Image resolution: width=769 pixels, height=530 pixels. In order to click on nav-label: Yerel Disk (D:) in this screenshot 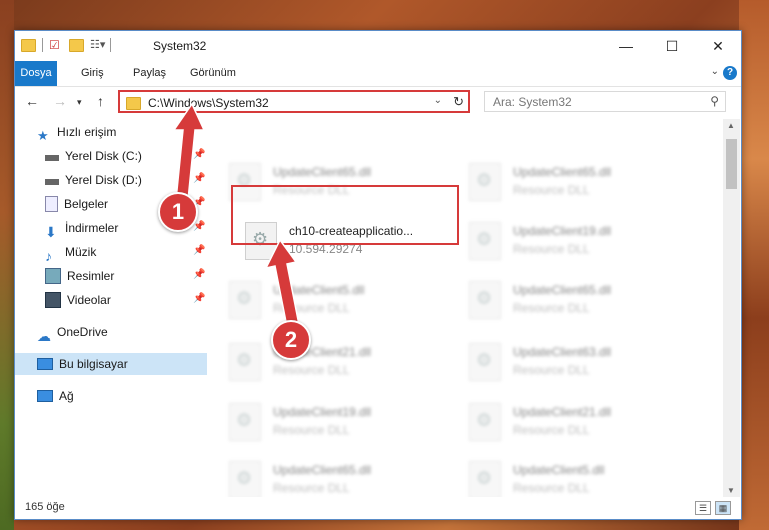, I will do `click(103, 180)`.